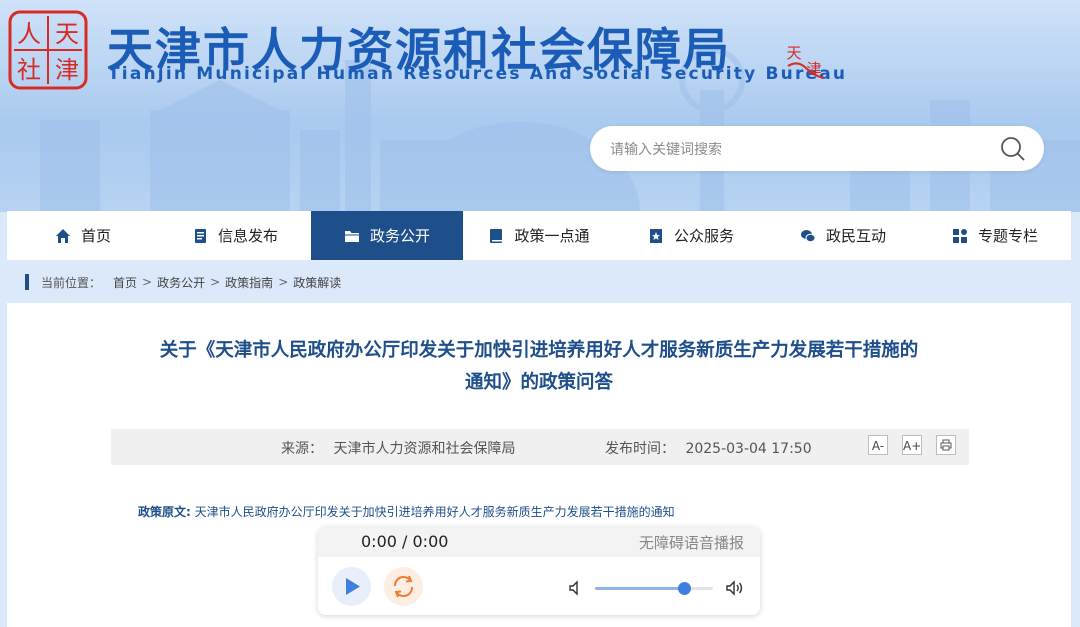  What do you see at coordinates (1007, 236) in the screenshot?
I see `nav-label: 专题专栏` at bounding box center [1007, 236].